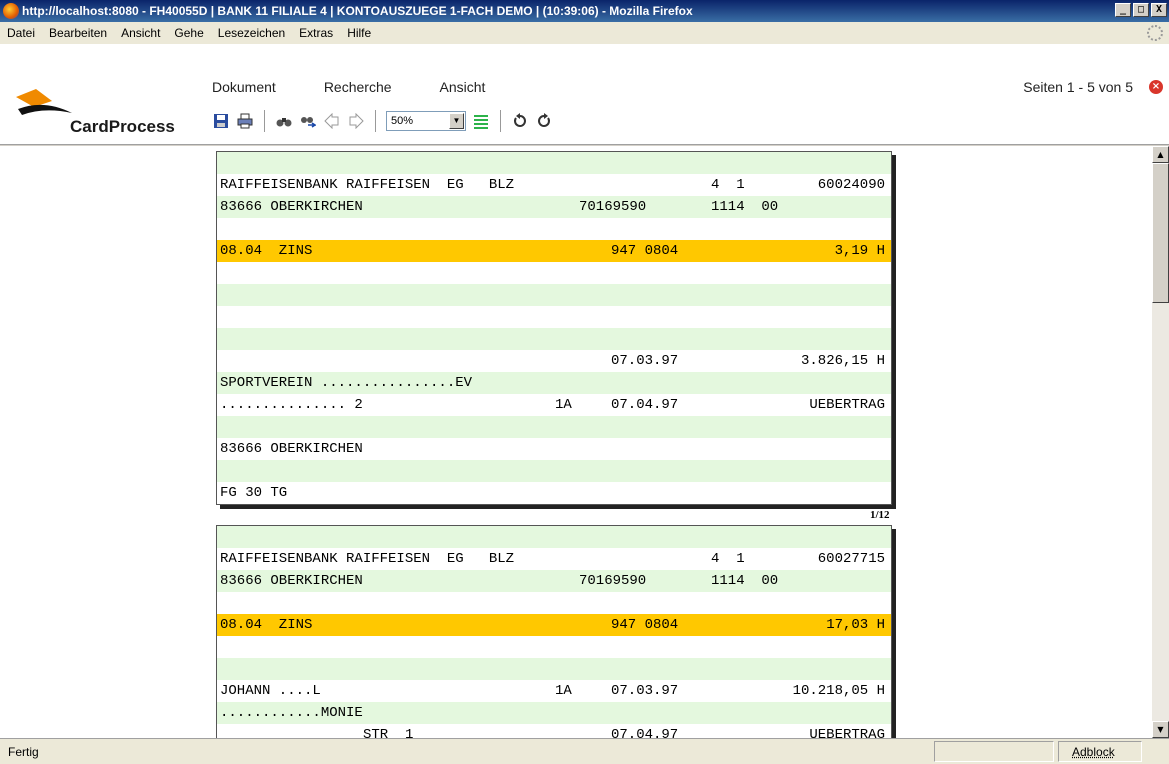 This screenshot has height=764, width=1169. Describe the element at coordinates (520, 121) in the screenshot. I see `rotate-left-icon` at that location.